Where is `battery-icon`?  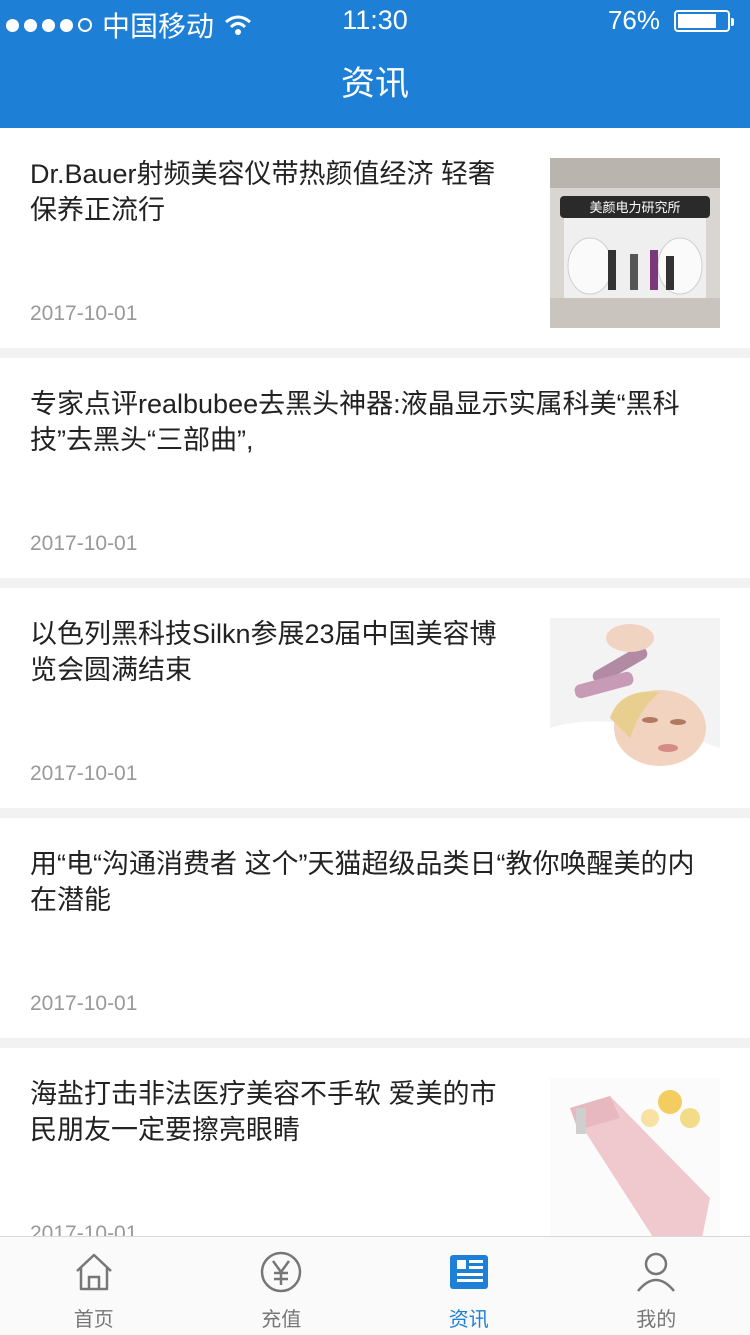 battery-icon is located at coordinates (702, 21).